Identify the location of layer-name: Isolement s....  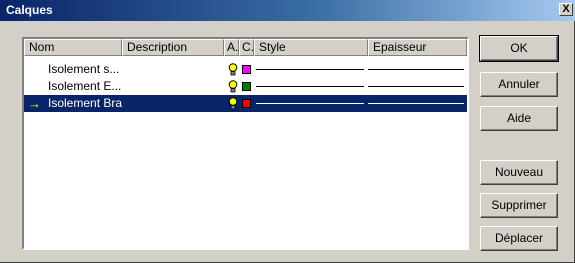
(84, 69).